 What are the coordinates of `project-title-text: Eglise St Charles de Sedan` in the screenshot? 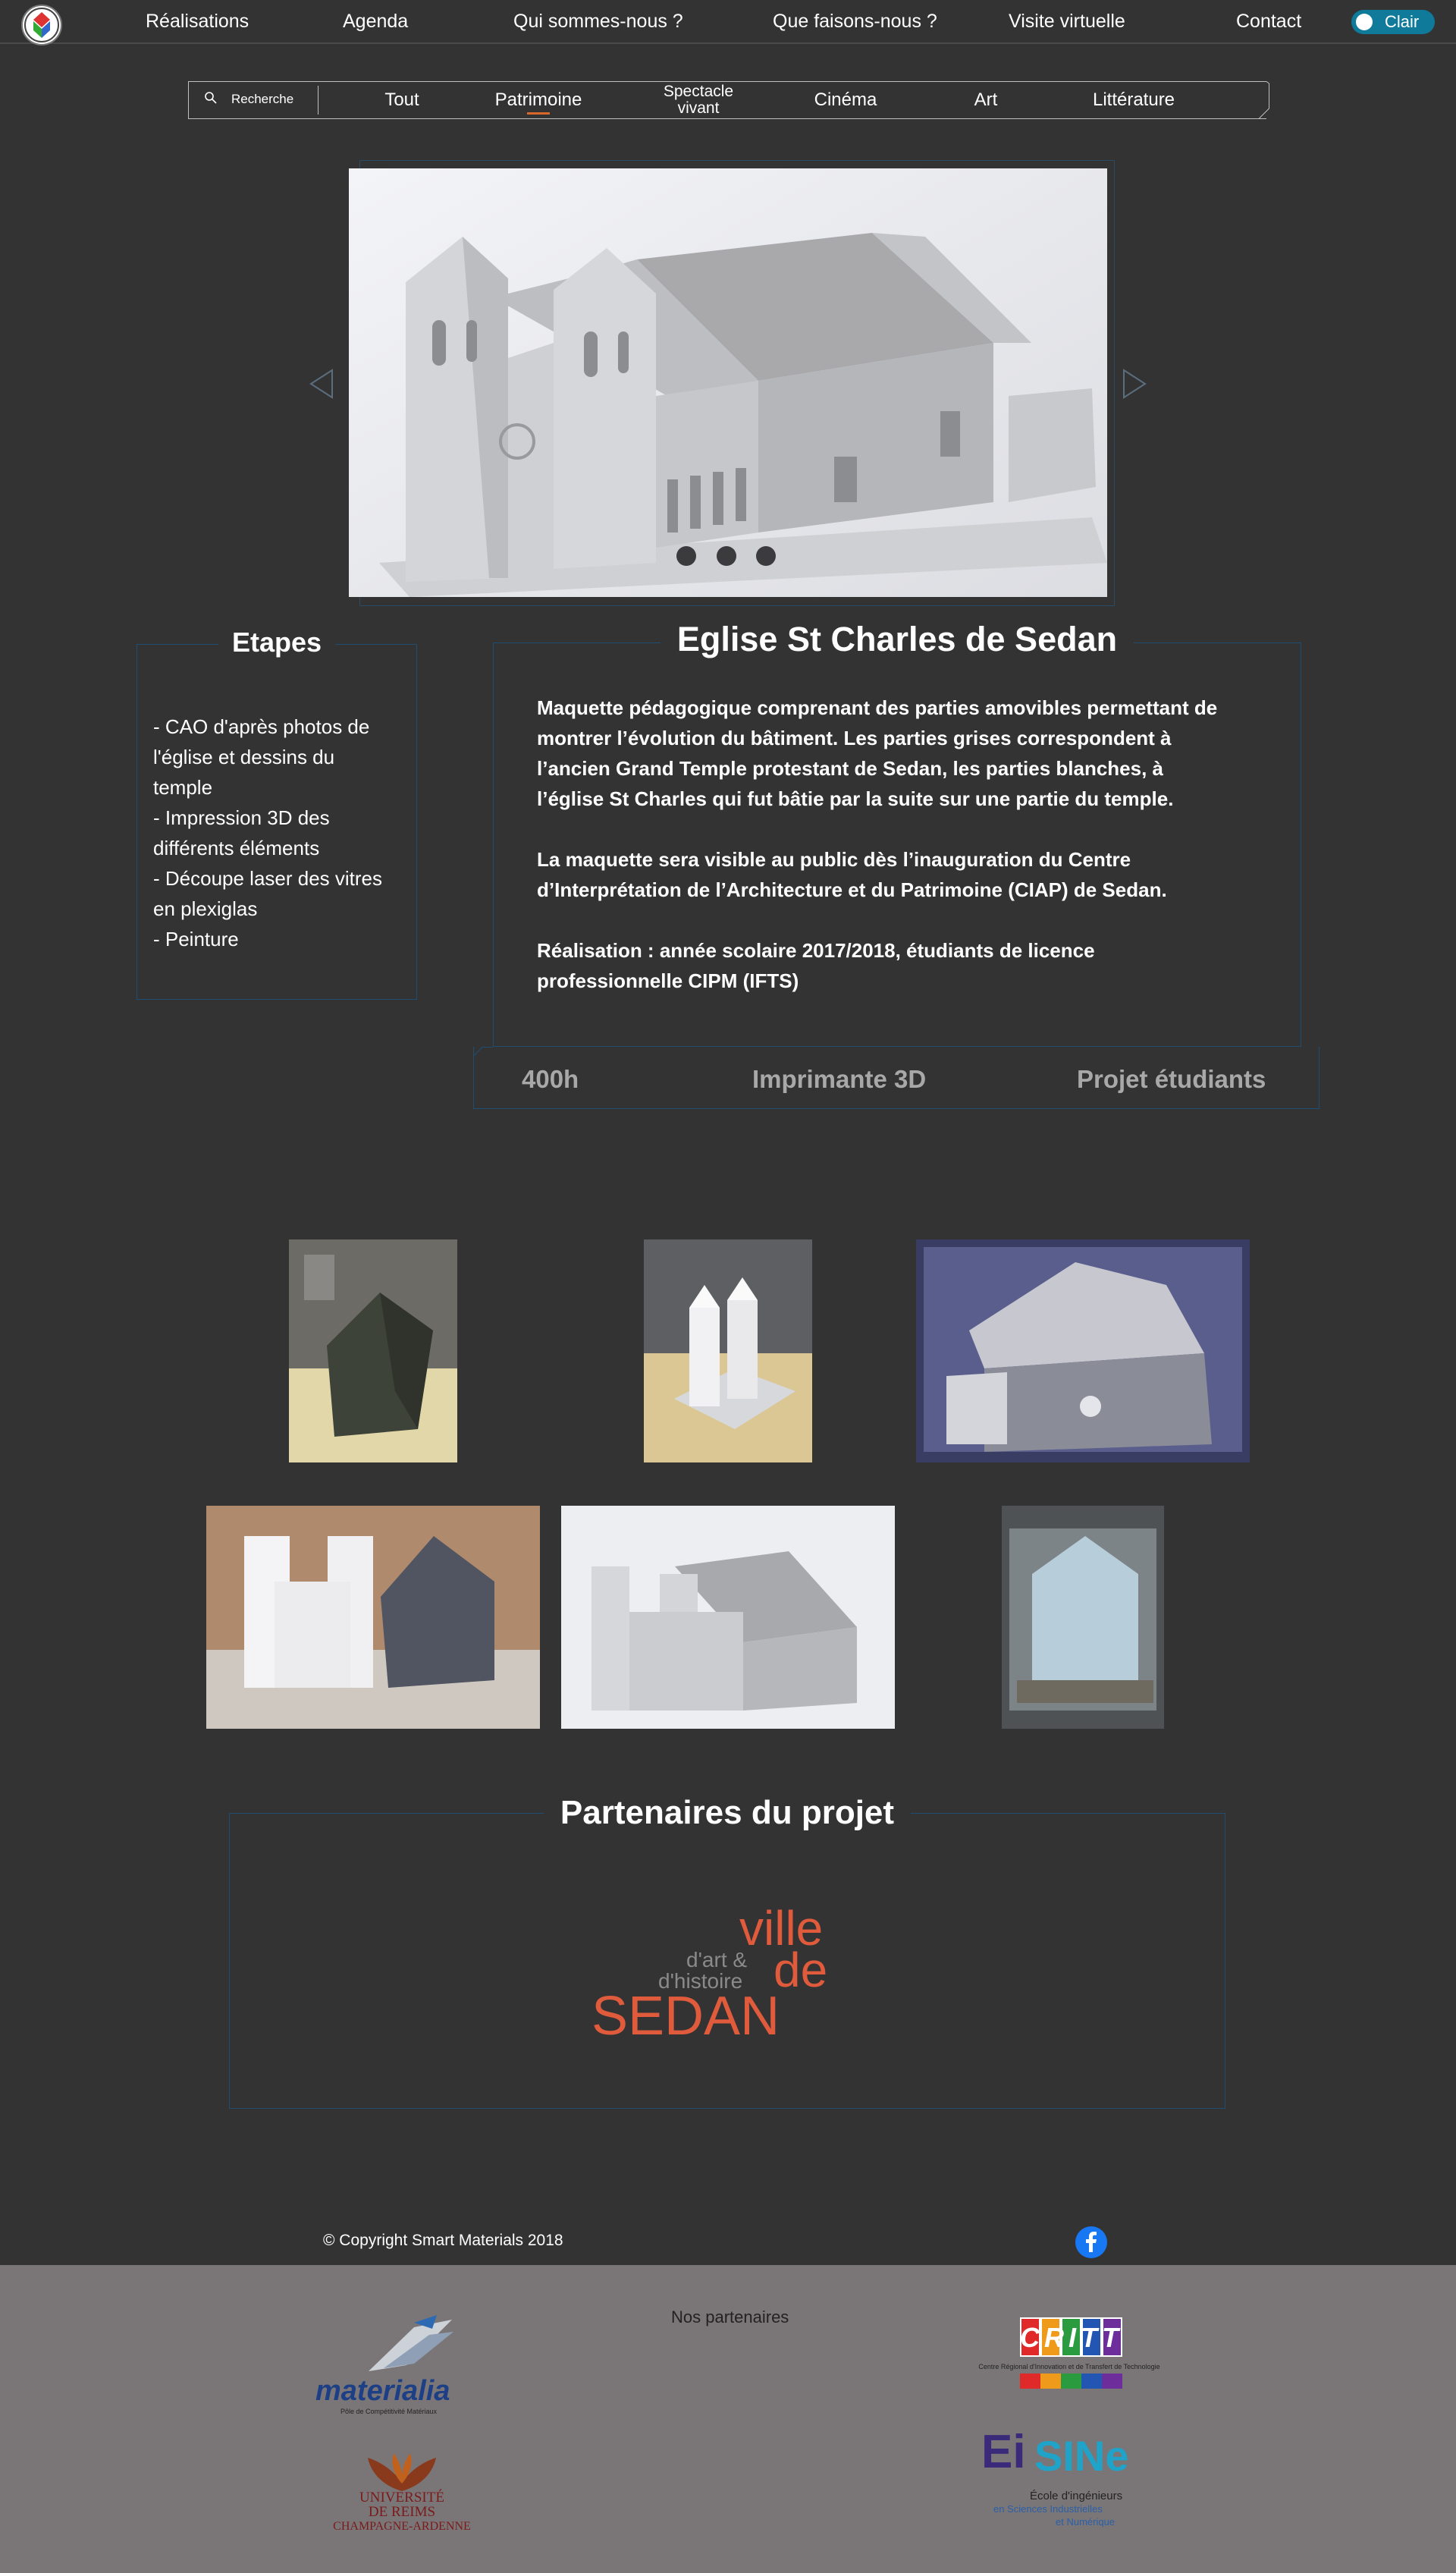 It's located at (897, 639).